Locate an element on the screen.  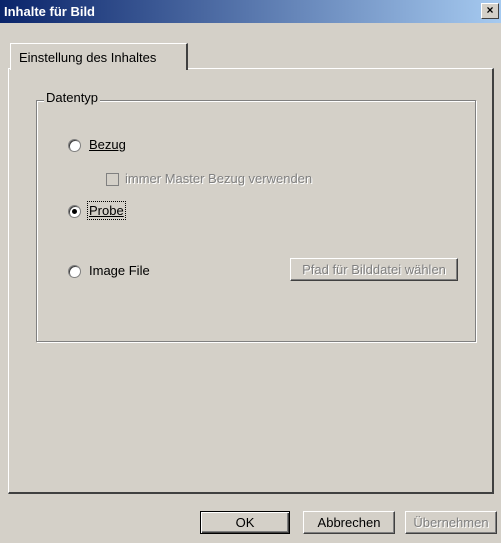
close-button: × is located at coordinates (490, 11).